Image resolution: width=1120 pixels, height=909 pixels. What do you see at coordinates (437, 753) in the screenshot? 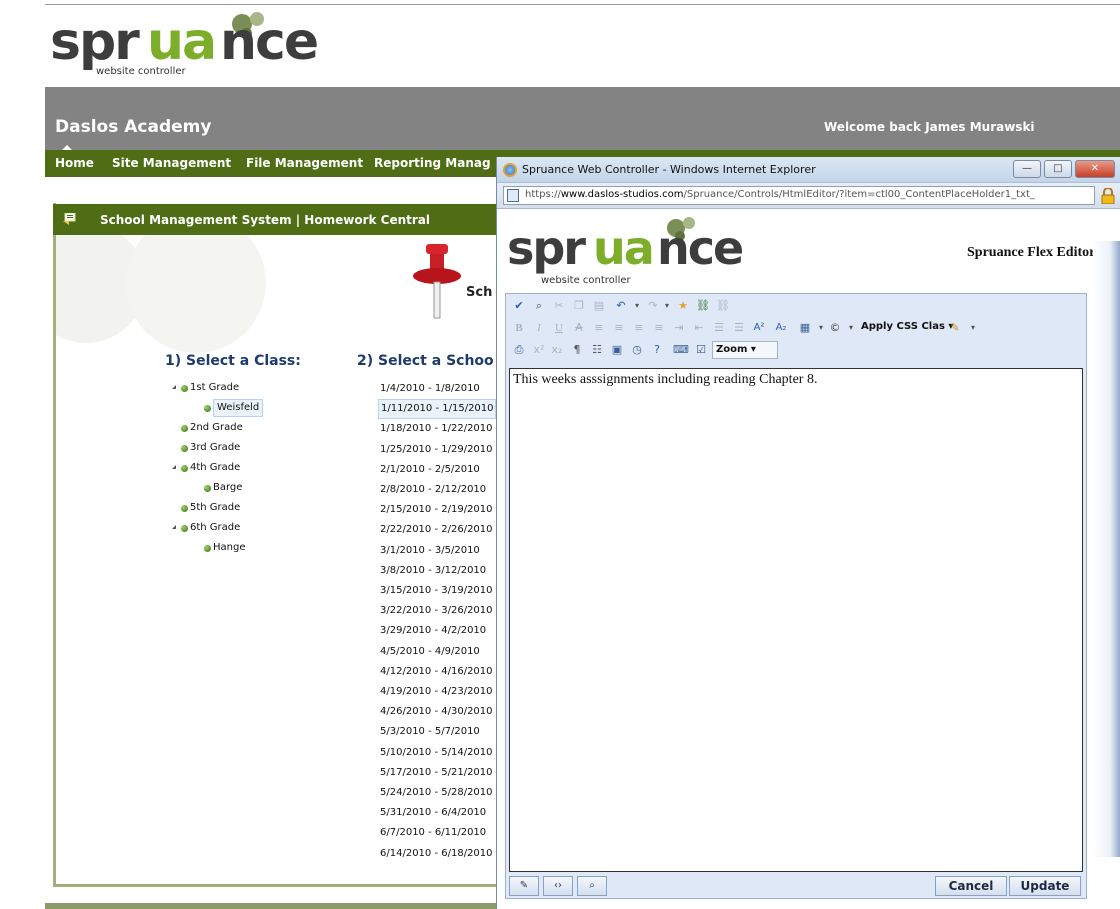
I see `week-item: 5/10/2010 - 5/14/2010` at bounding box center [437, 753].